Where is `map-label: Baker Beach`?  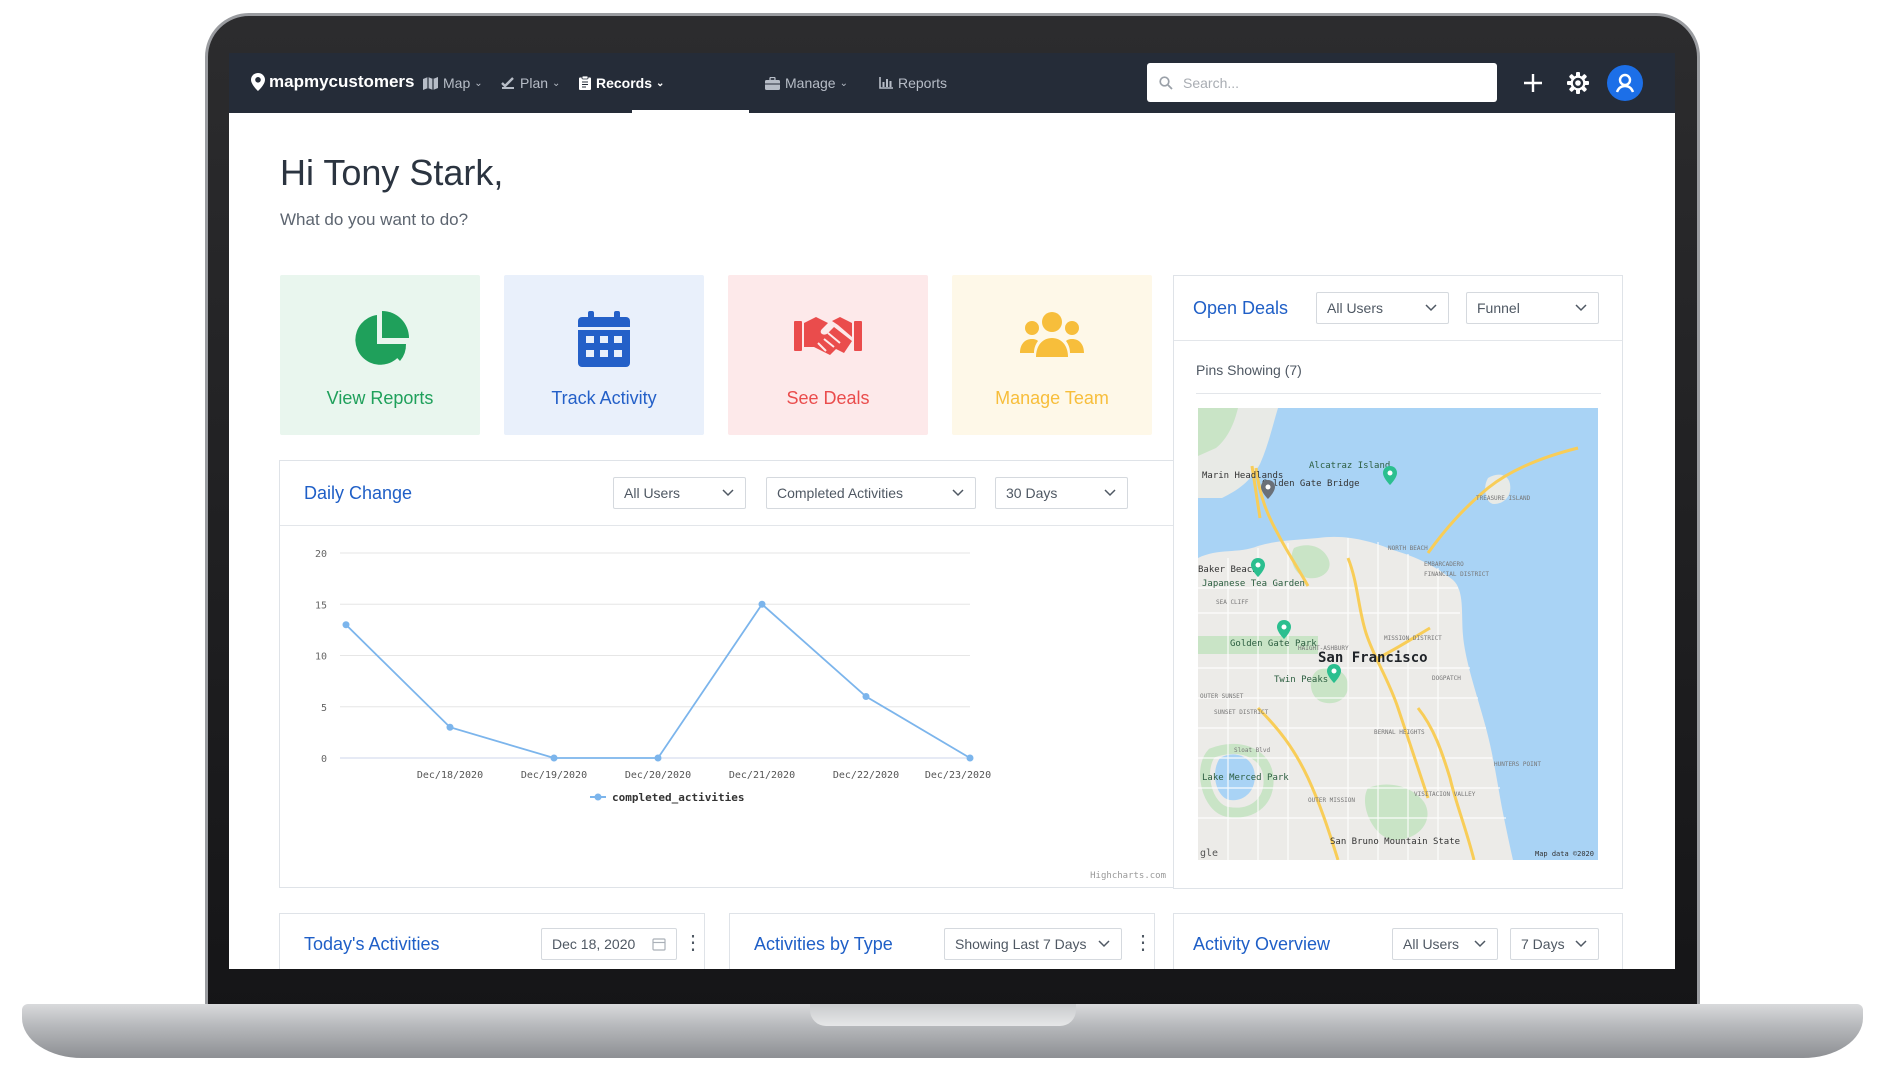
map-label: Baker Beach is located at coordinates (1228, 570).